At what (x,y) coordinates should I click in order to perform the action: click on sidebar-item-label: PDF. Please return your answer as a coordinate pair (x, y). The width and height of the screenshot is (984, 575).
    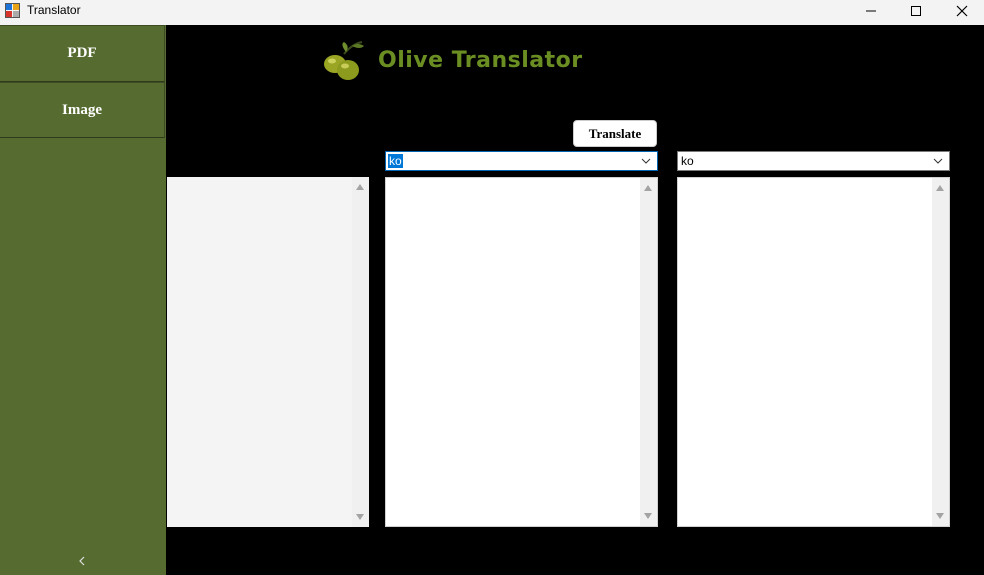
    Looking at the image, I should click on (82, 53).